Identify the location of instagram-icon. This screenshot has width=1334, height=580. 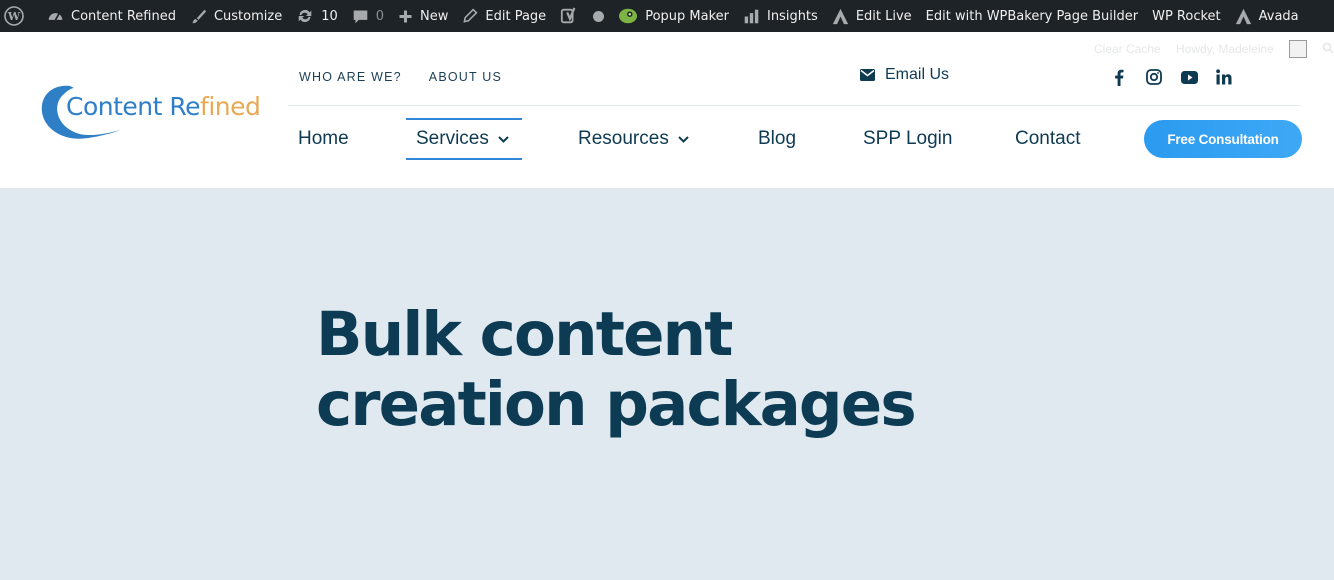
(1154, 77).